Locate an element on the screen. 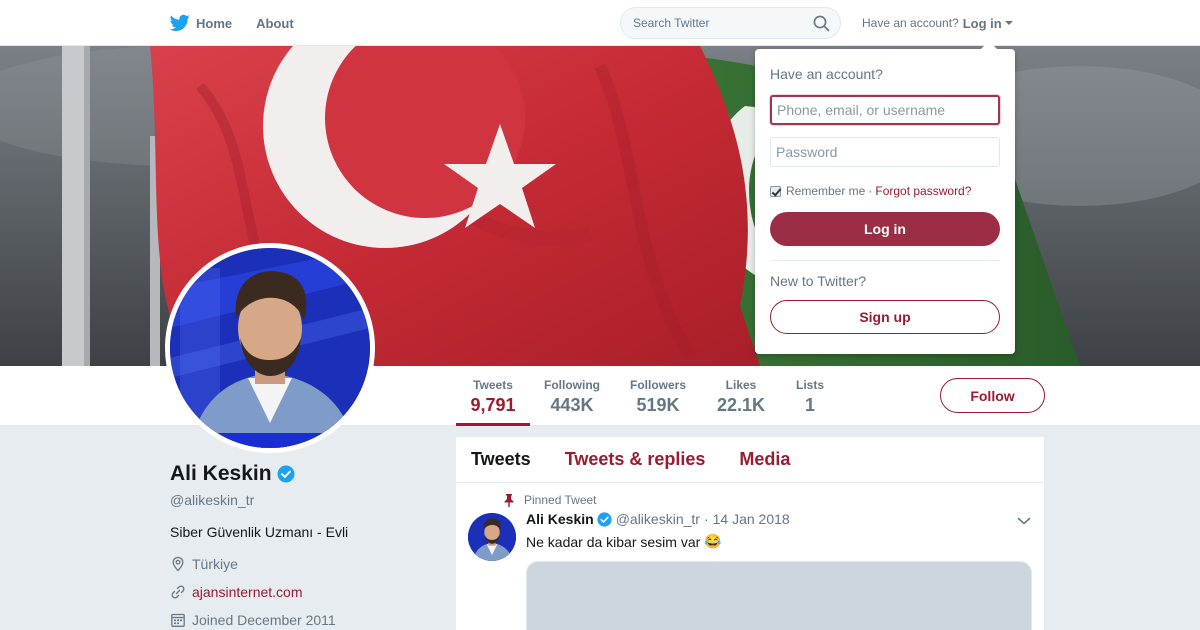  stat-following: Following 443K is located at coordinates (572, 396).